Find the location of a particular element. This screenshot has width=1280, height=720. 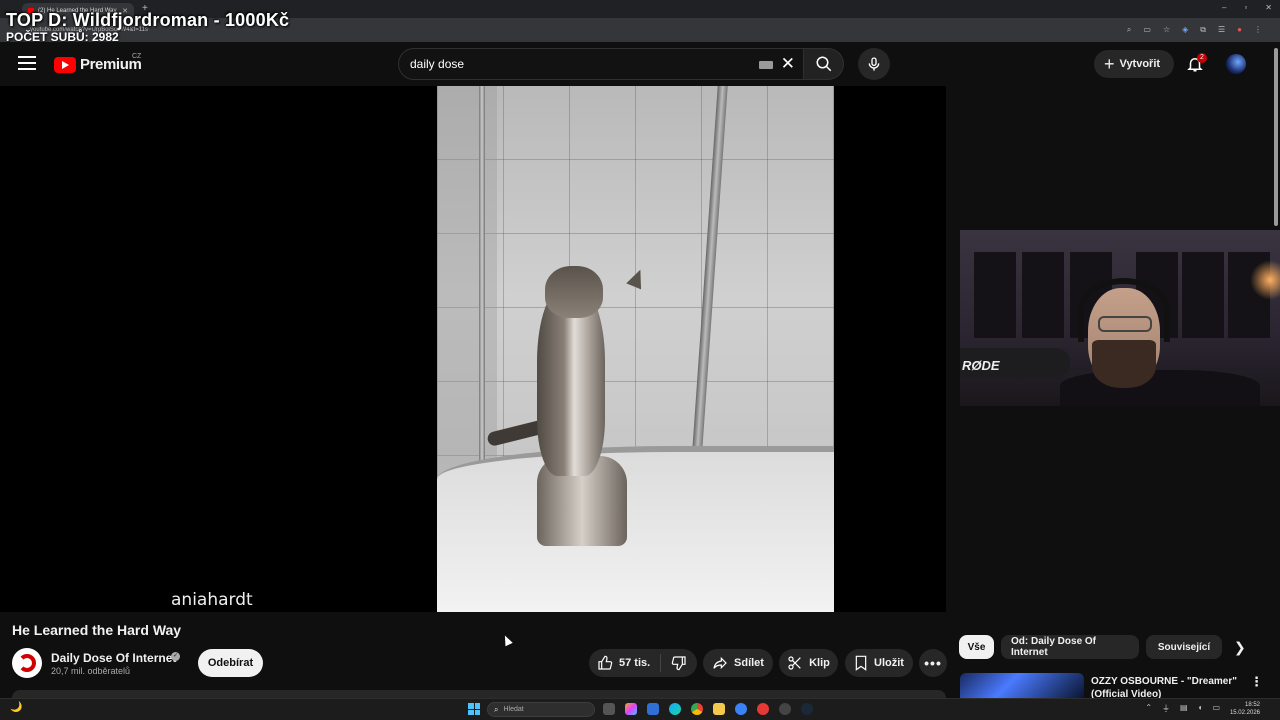

like-button: 57 tis. is located at coordinates (625, 663).